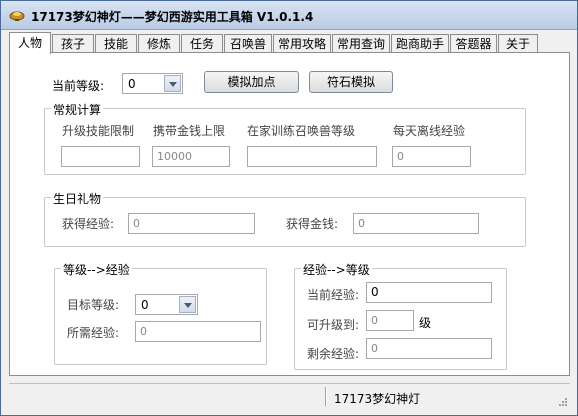 Image resolution: width=578 pixels, height=416 pixels. I want to click on regular-calc-title: 常规计算, so click(77, 109).